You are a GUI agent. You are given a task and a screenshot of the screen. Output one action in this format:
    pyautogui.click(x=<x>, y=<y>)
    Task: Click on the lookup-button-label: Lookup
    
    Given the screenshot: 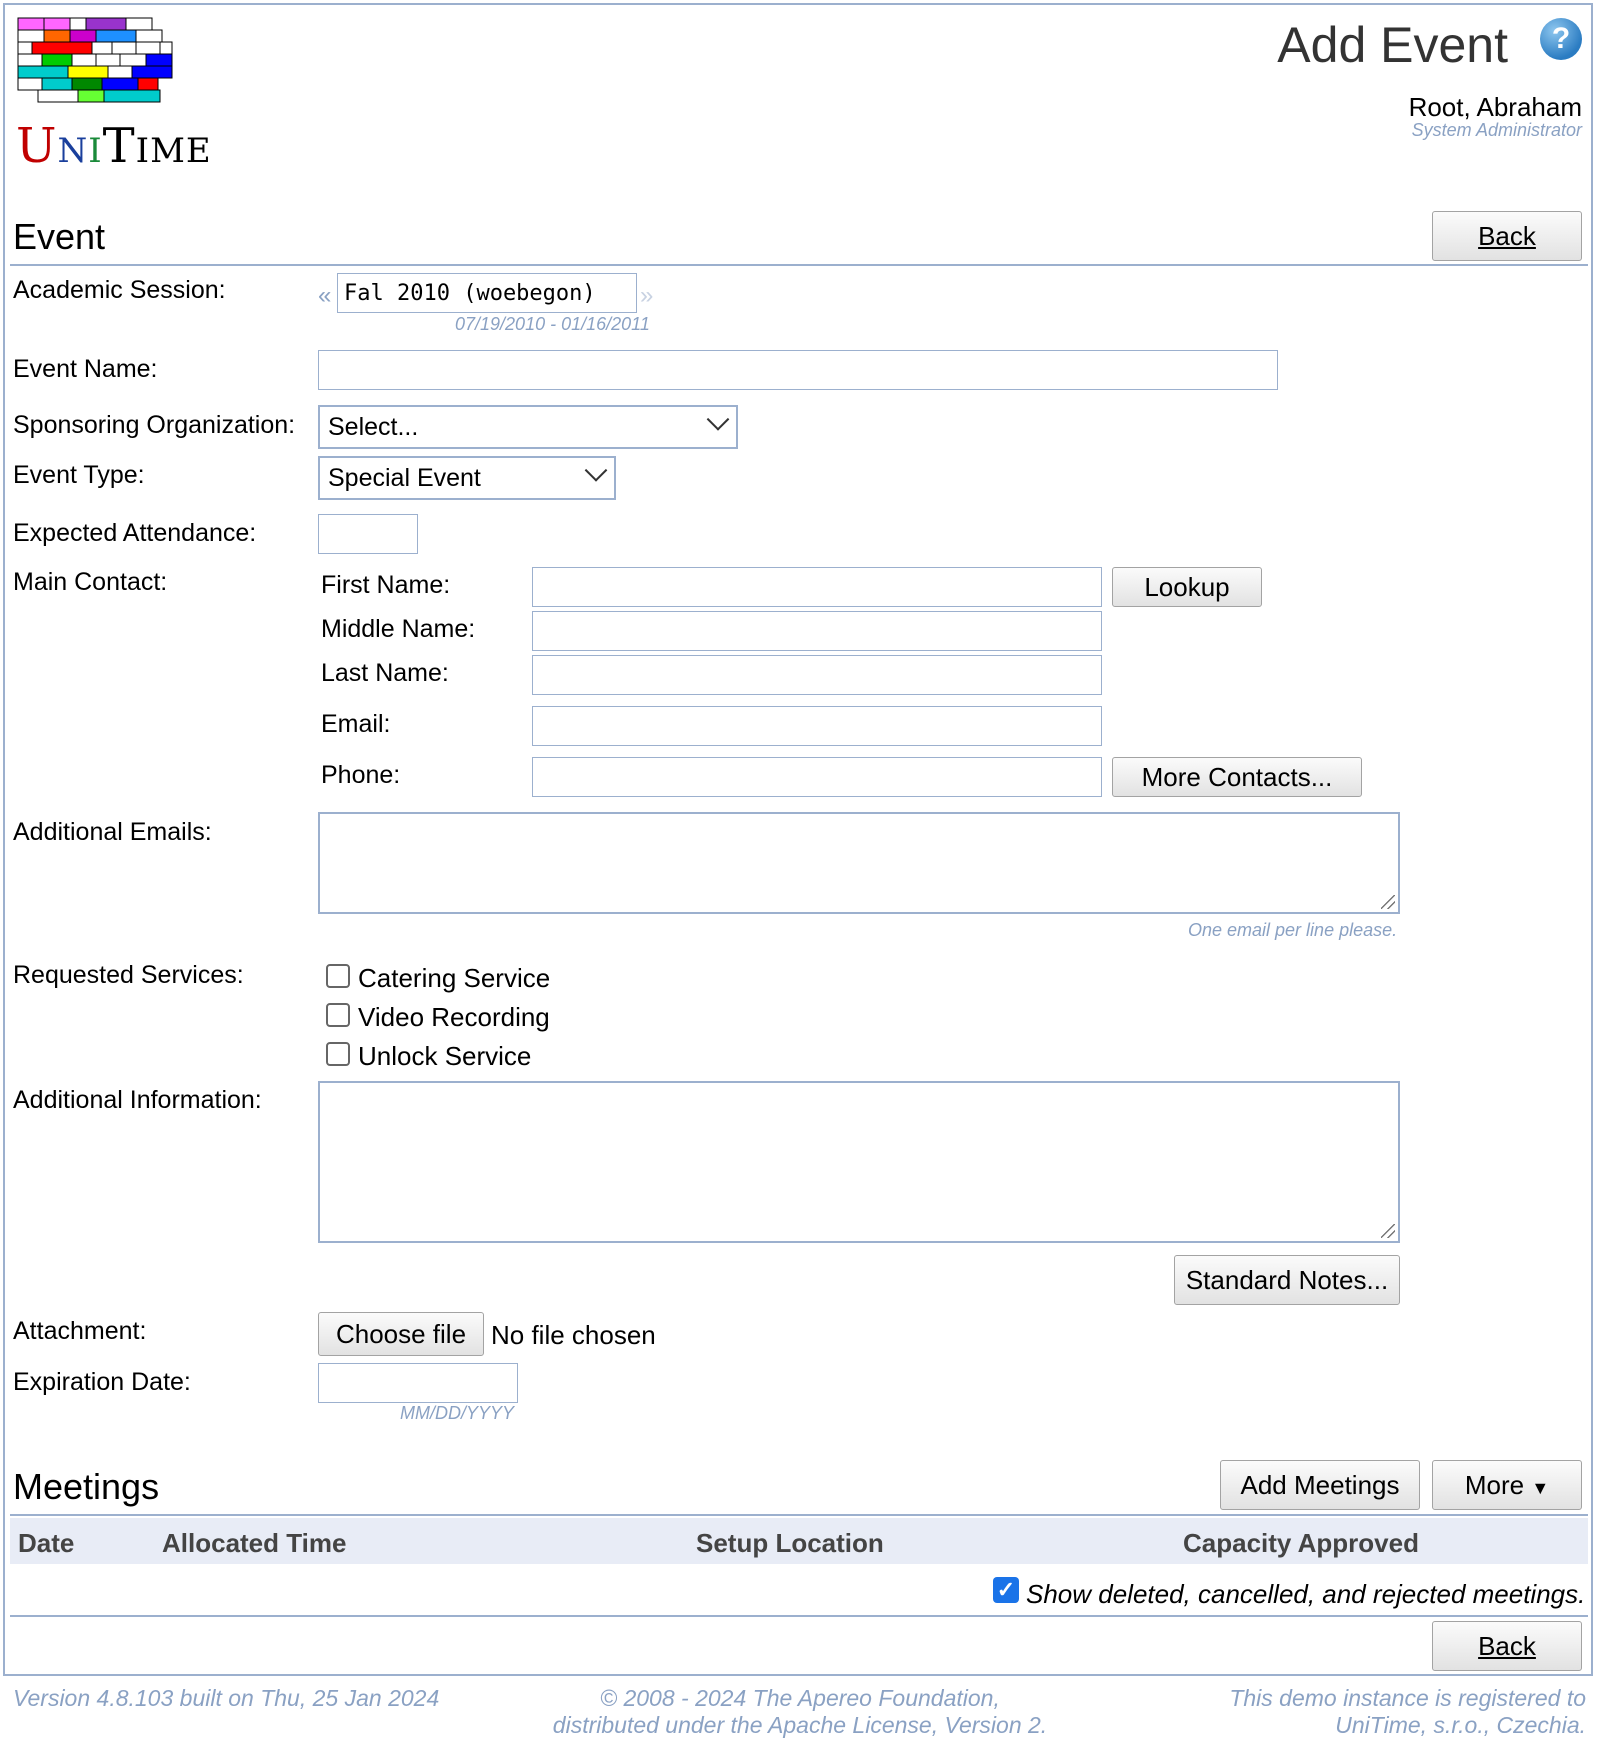 What is the action you would take?
    pyautogui.click(x=1187, y=587)
    